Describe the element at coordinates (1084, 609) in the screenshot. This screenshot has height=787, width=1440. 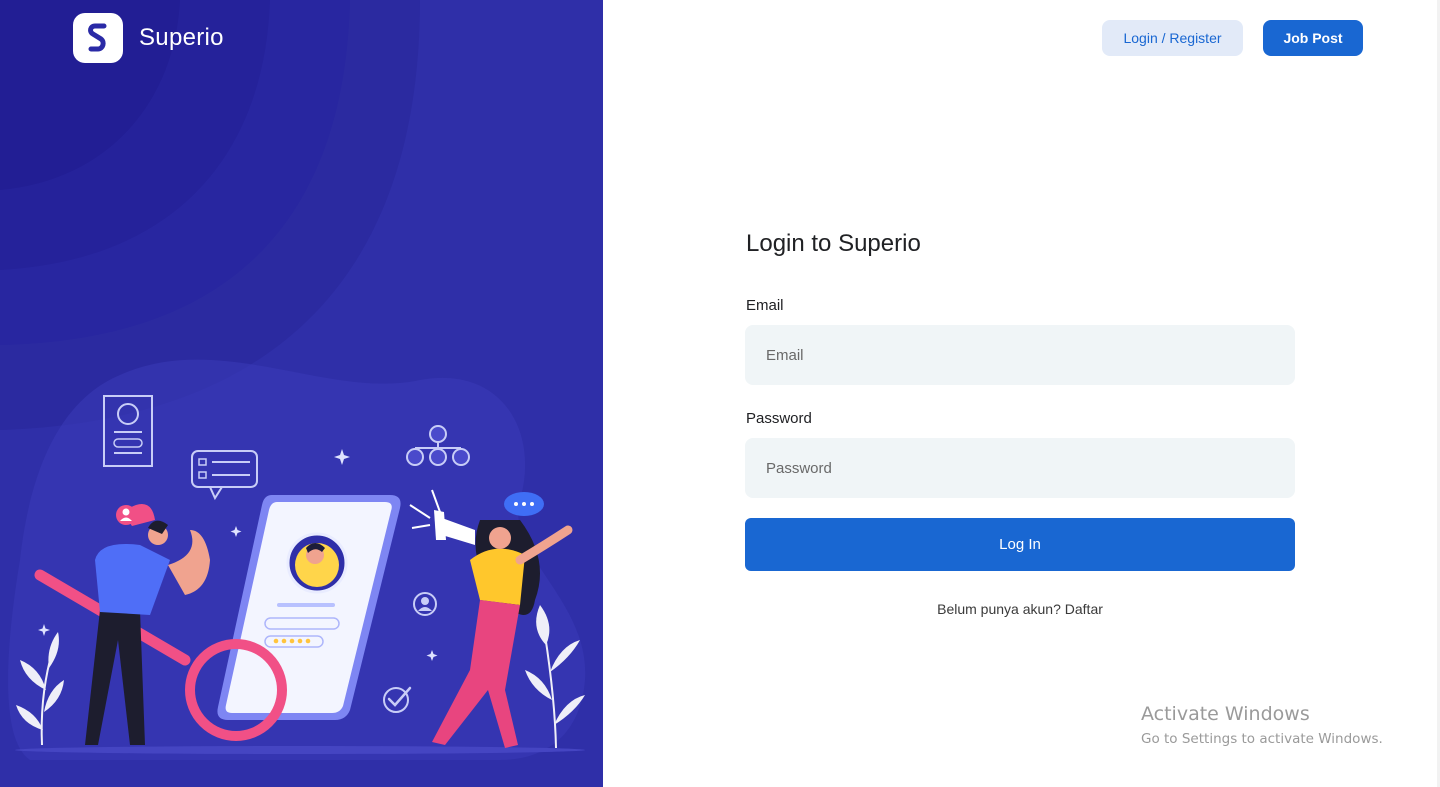
I see `signup-link: Daftar` at that location.